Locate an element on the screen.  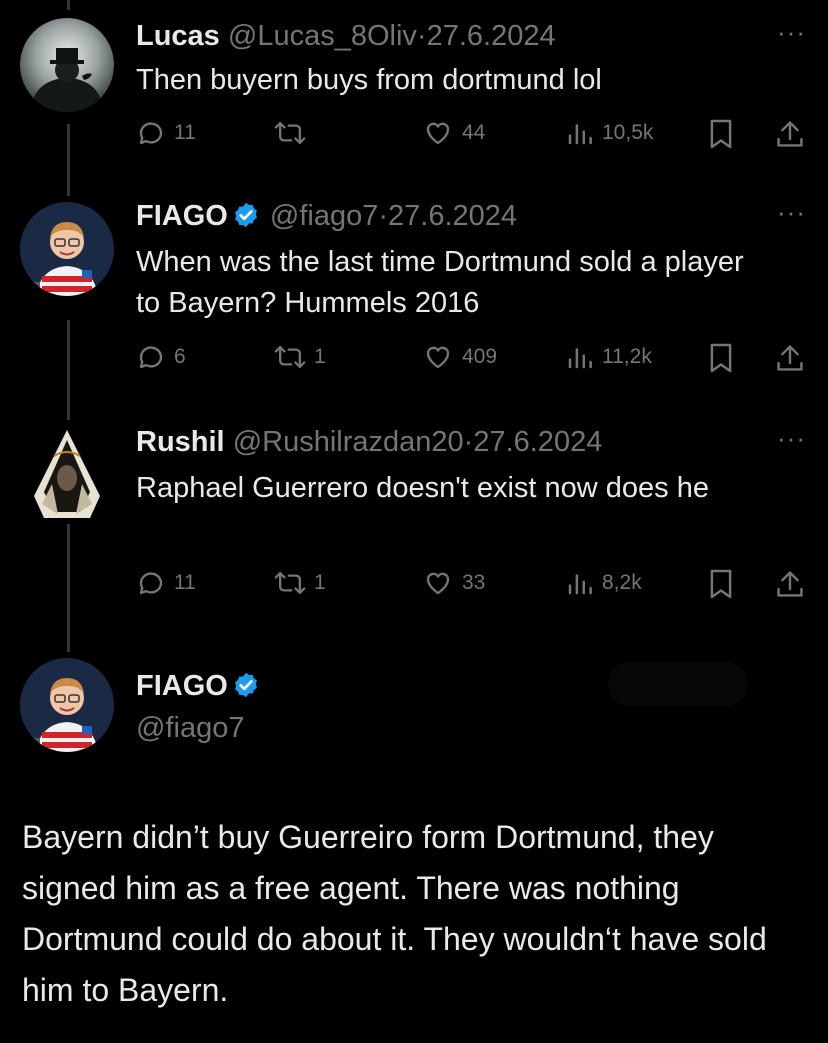
action-bar: 11 1 33 8,2k is located at coordinates (476, 586).